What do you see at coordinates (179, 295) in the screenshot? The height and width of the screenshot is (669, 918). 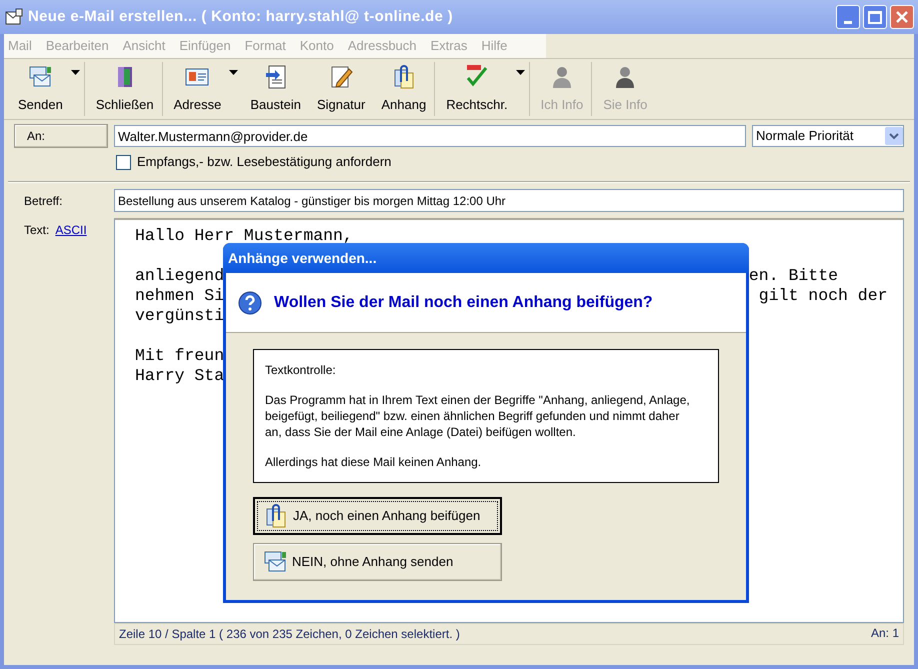 I see `message-text-line: nehmen Si` at bounding box center [179, 295].